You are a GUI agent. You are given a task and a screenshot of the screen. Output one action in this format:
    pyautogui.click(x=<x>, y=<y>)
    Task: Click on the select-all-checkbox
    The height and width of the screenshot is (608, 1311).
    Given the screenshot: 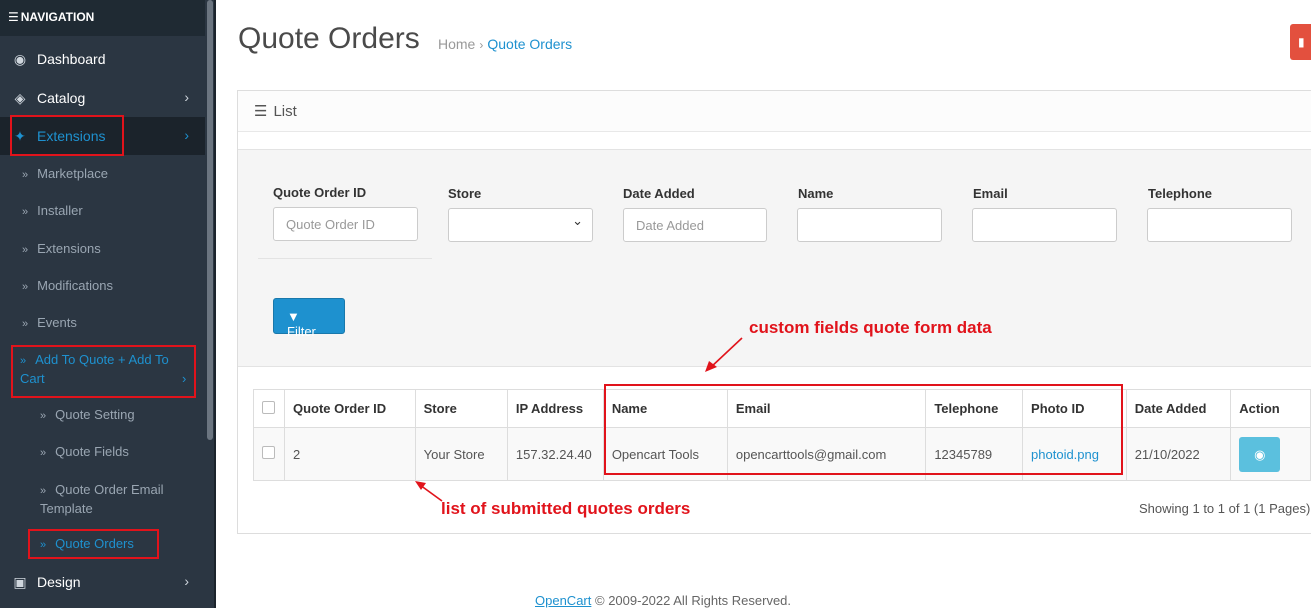 What is the action you would take?
    pyautogui.click(x=268, y=407)
    